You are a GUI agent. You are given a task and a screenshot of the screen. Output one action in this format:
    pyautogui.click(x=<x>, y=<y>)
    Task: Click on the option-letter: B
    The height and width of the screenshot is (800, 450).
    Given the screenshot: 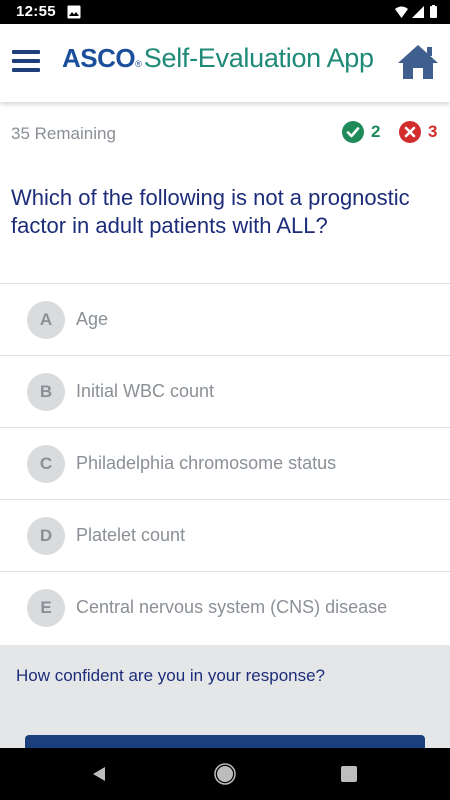 What is the action you would take?
    pyautogui.click(x=46, y=391)
    